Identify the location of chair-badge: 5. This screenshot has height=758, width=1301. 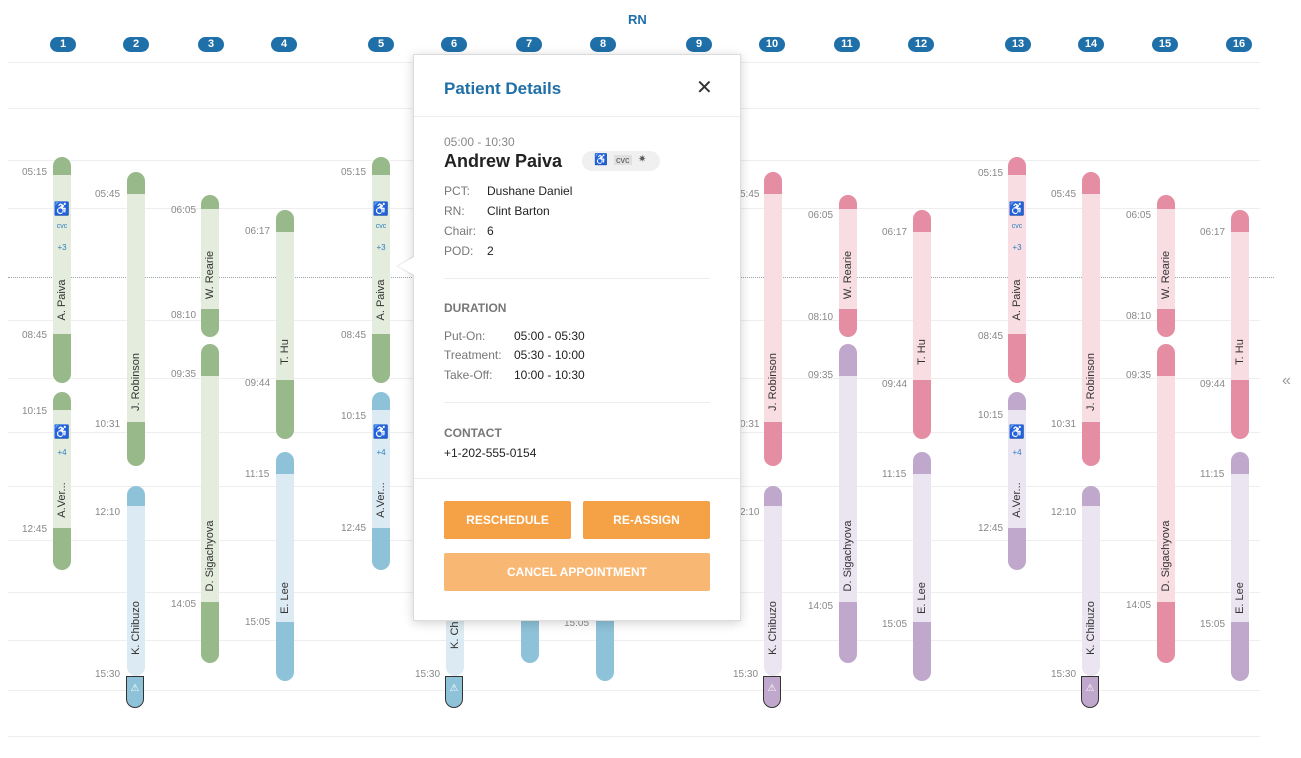
(381, 44).